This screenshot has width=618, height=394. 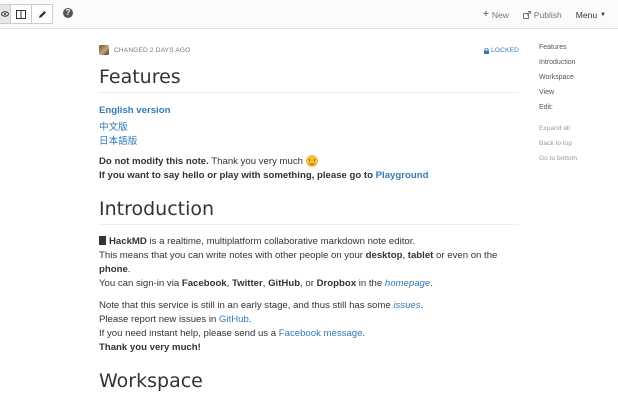 What do you see at coordinates (204, 283) in the screenshot?
I see `facebook-text: Facebook` at bounding box center [204, 283].